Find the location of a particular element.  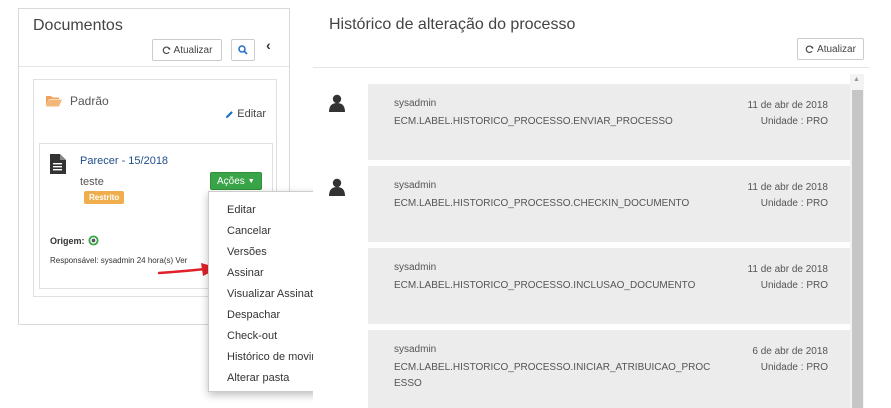

folder-edit-label: Editar is located at coordinates (251, 114).